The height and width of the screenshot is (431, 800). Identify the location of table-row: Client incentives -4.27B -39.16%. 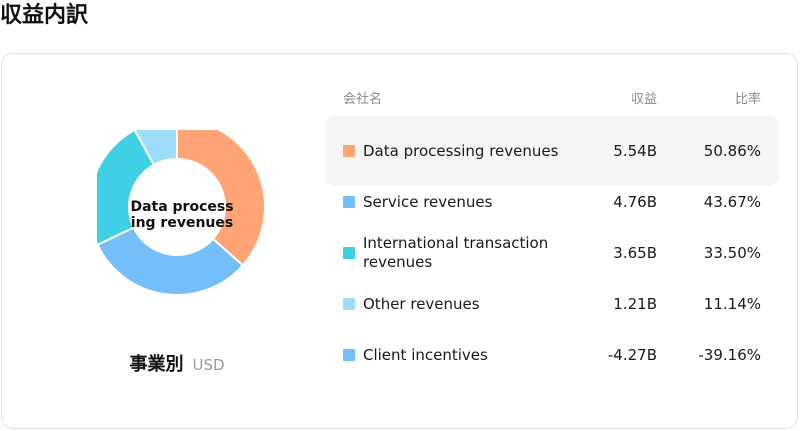
(552, 355).